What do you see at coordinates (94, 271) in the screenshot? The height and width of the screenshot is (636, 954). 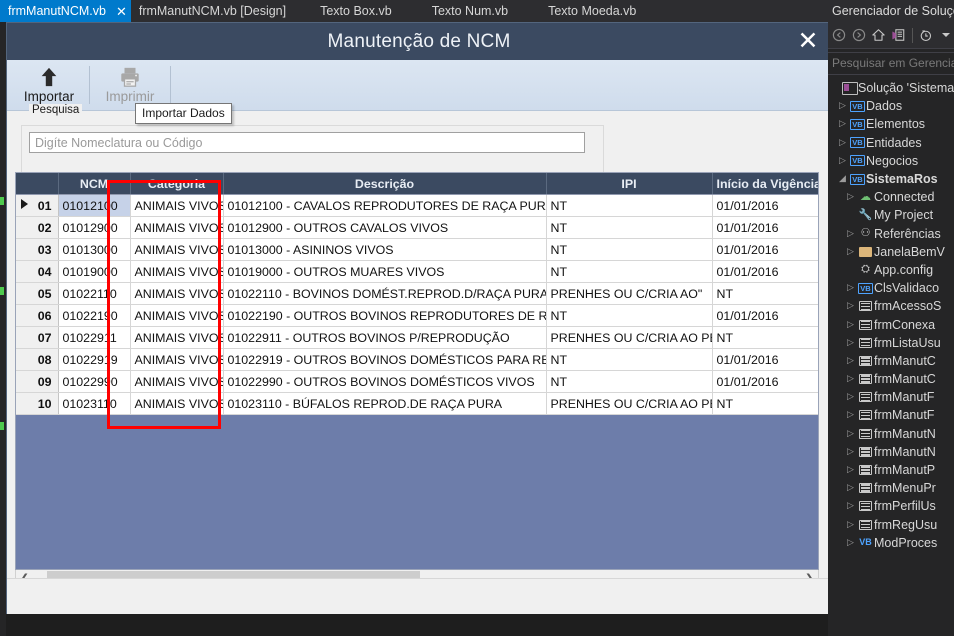 I see `ncm-cell: 01019000` at bounding box center [94, 271].